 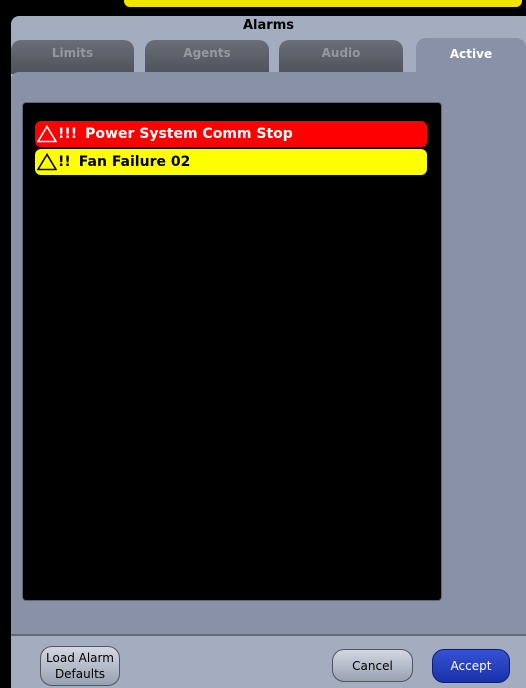 What do you see at coordinates (207, 57) in the screenshot?
I see `tab-agents: Agents` at bounding box center [207, 57].